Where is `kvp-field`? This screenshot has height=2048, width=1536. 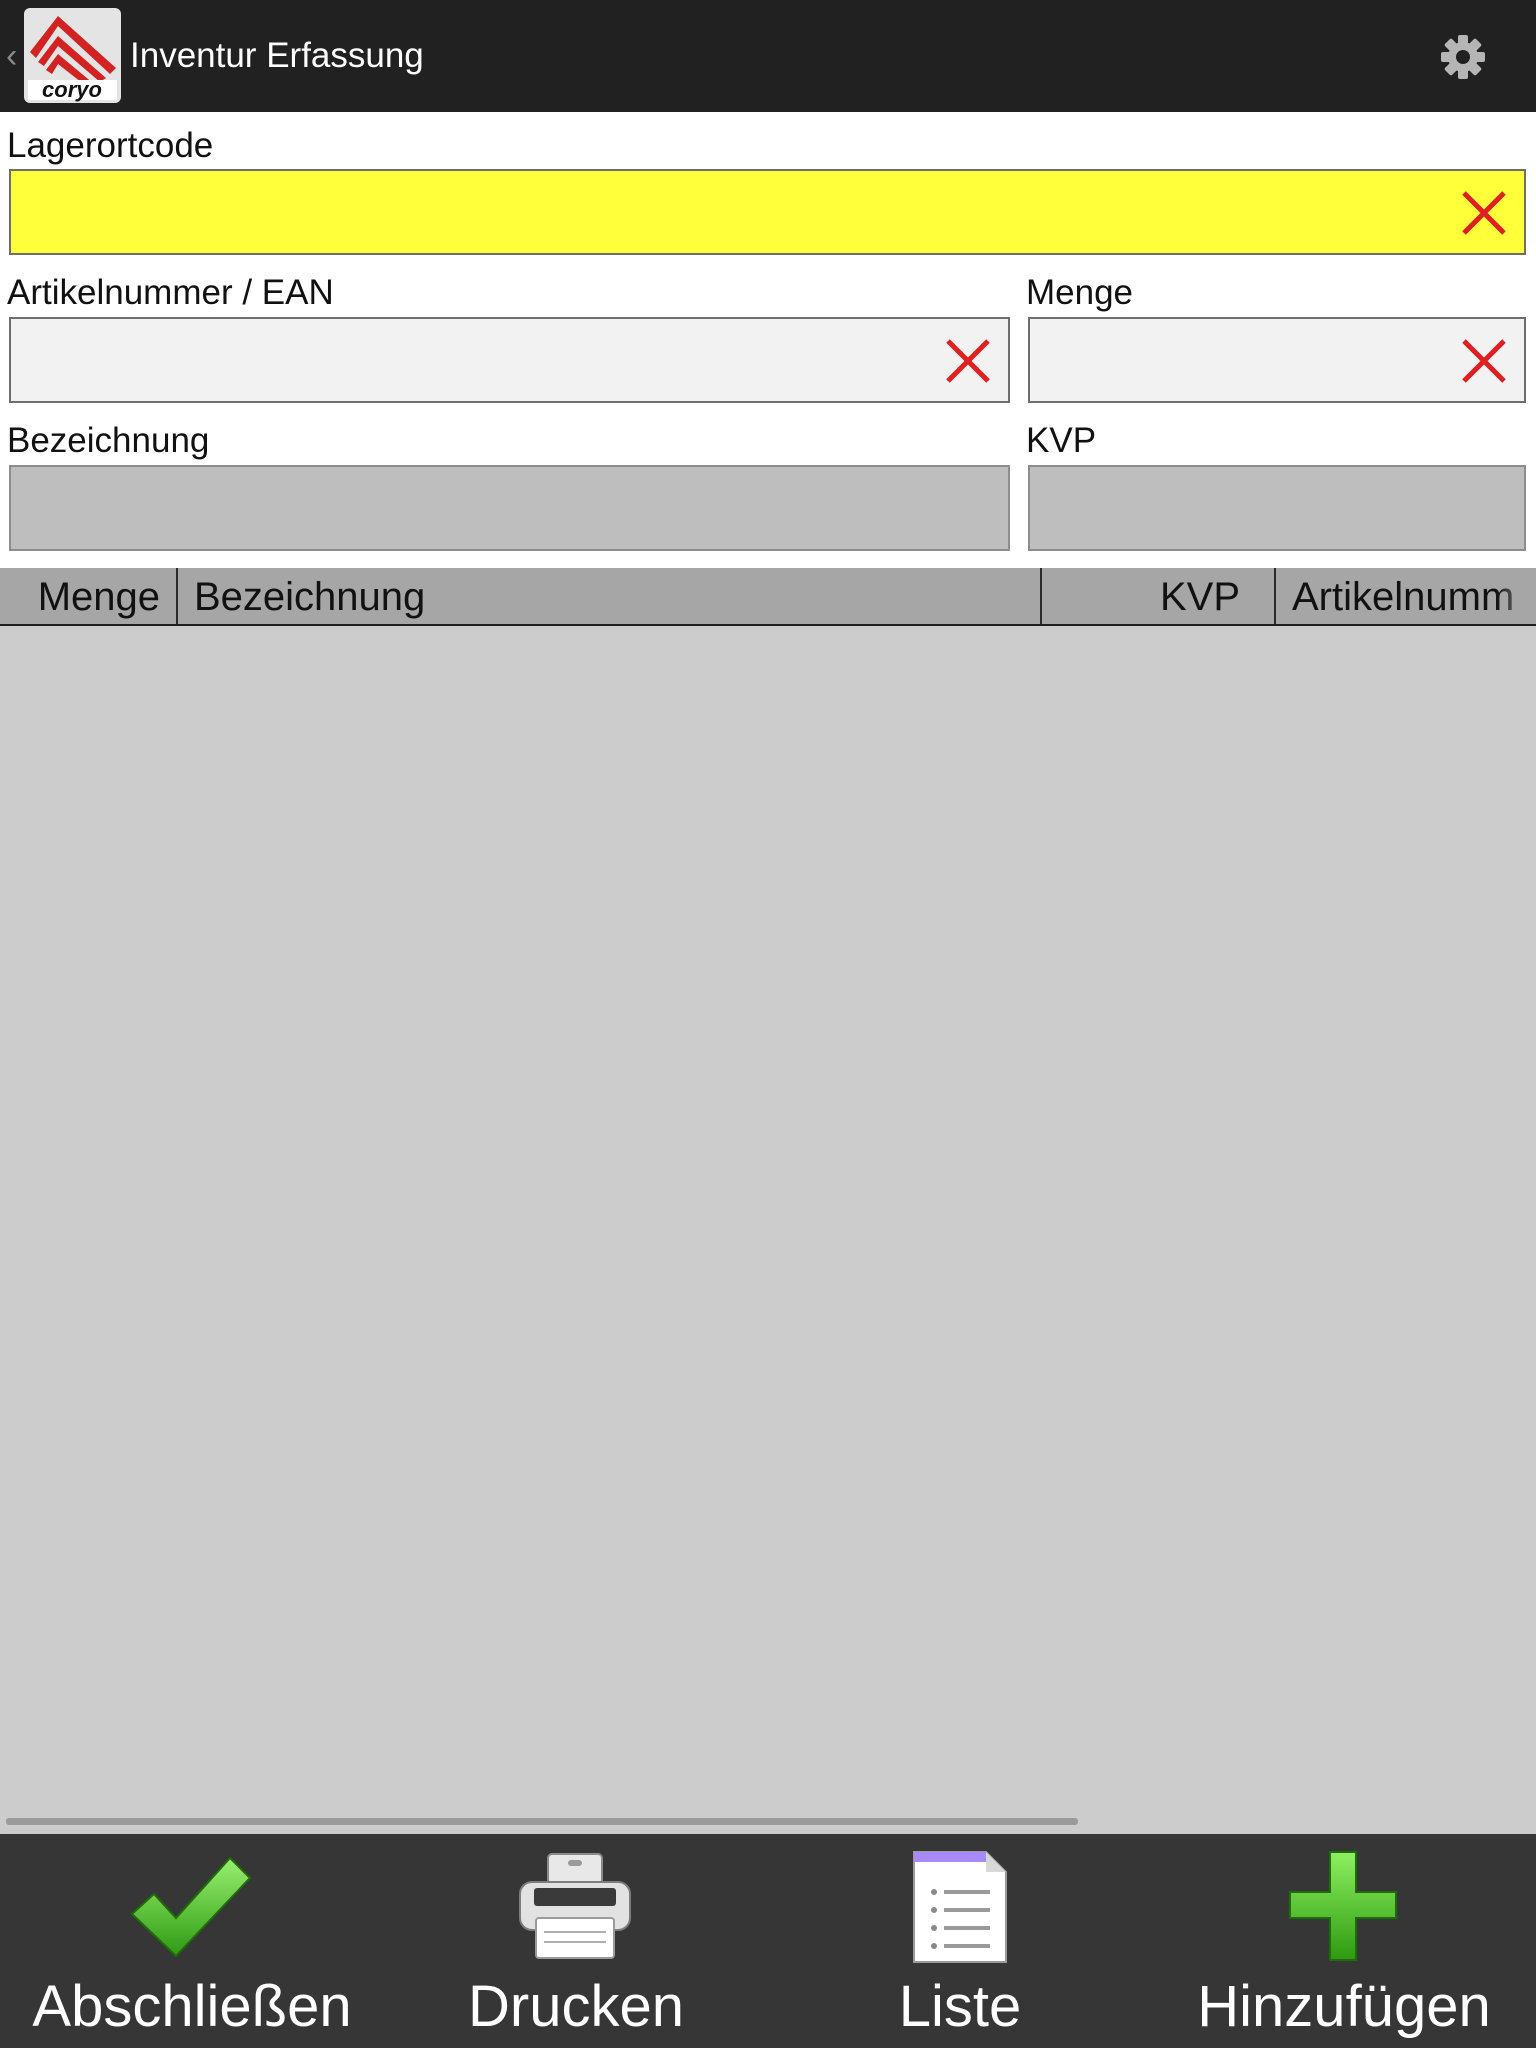
kvp-field is located at coordinates (1277, 508).